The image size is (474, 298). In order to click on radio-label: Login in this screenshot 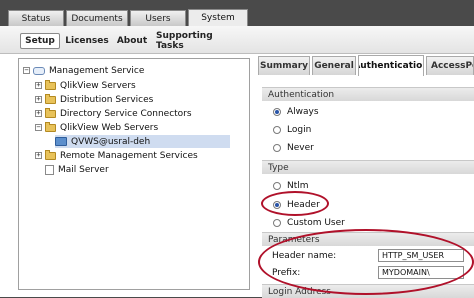, I will do `click(299, 130)`.